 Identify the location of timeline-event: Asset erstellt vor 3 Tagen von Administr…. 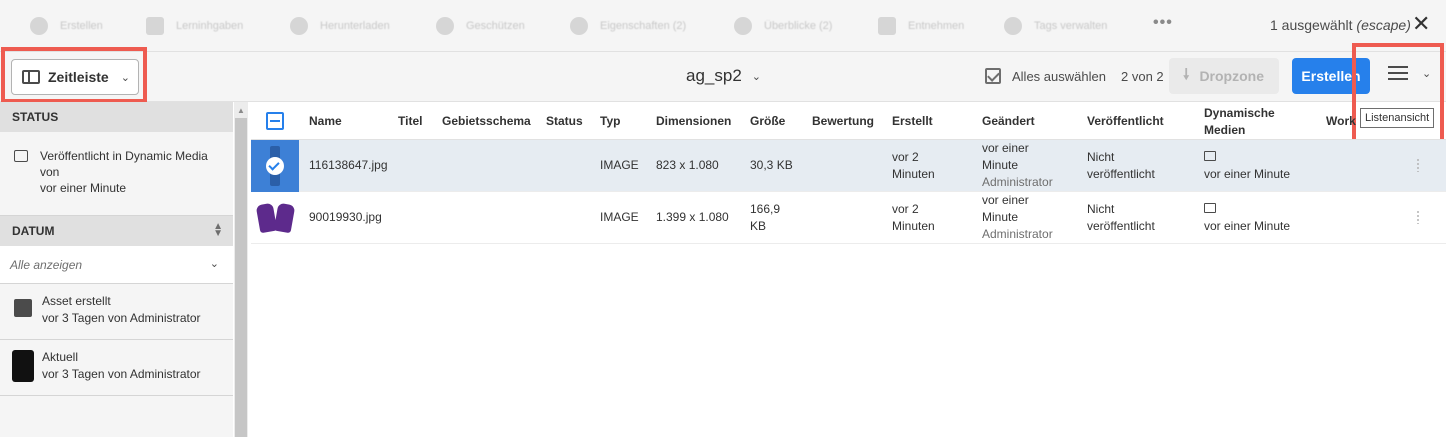
(116, 312).